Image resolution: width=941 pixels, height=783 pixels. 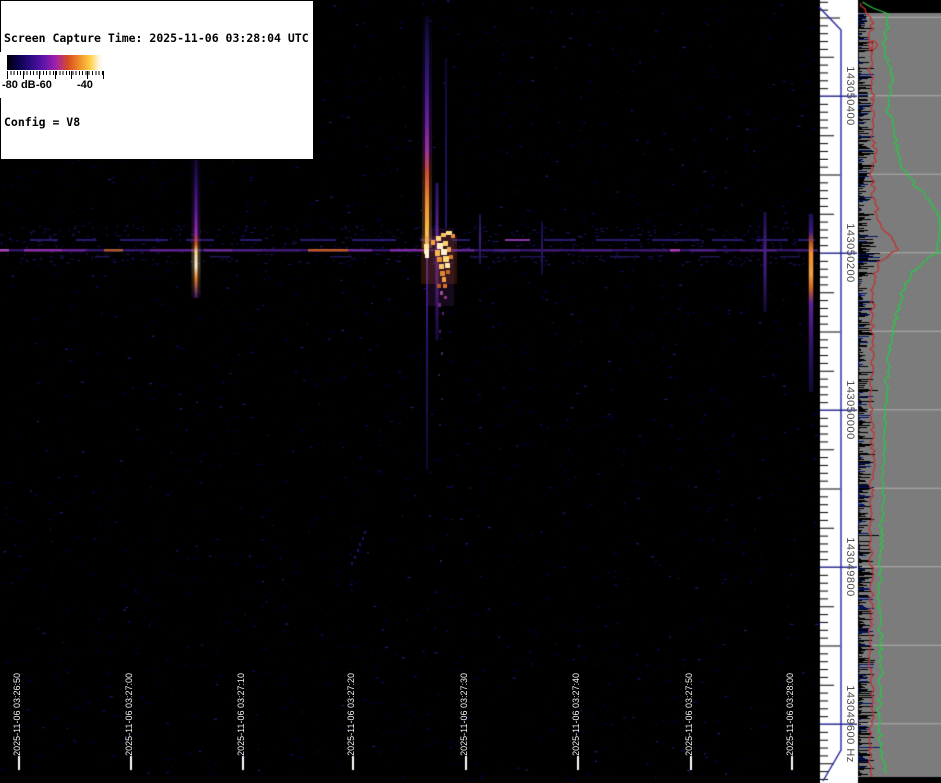 I want to click on db-label-80: -80 dB, so click(x=19, y=85).